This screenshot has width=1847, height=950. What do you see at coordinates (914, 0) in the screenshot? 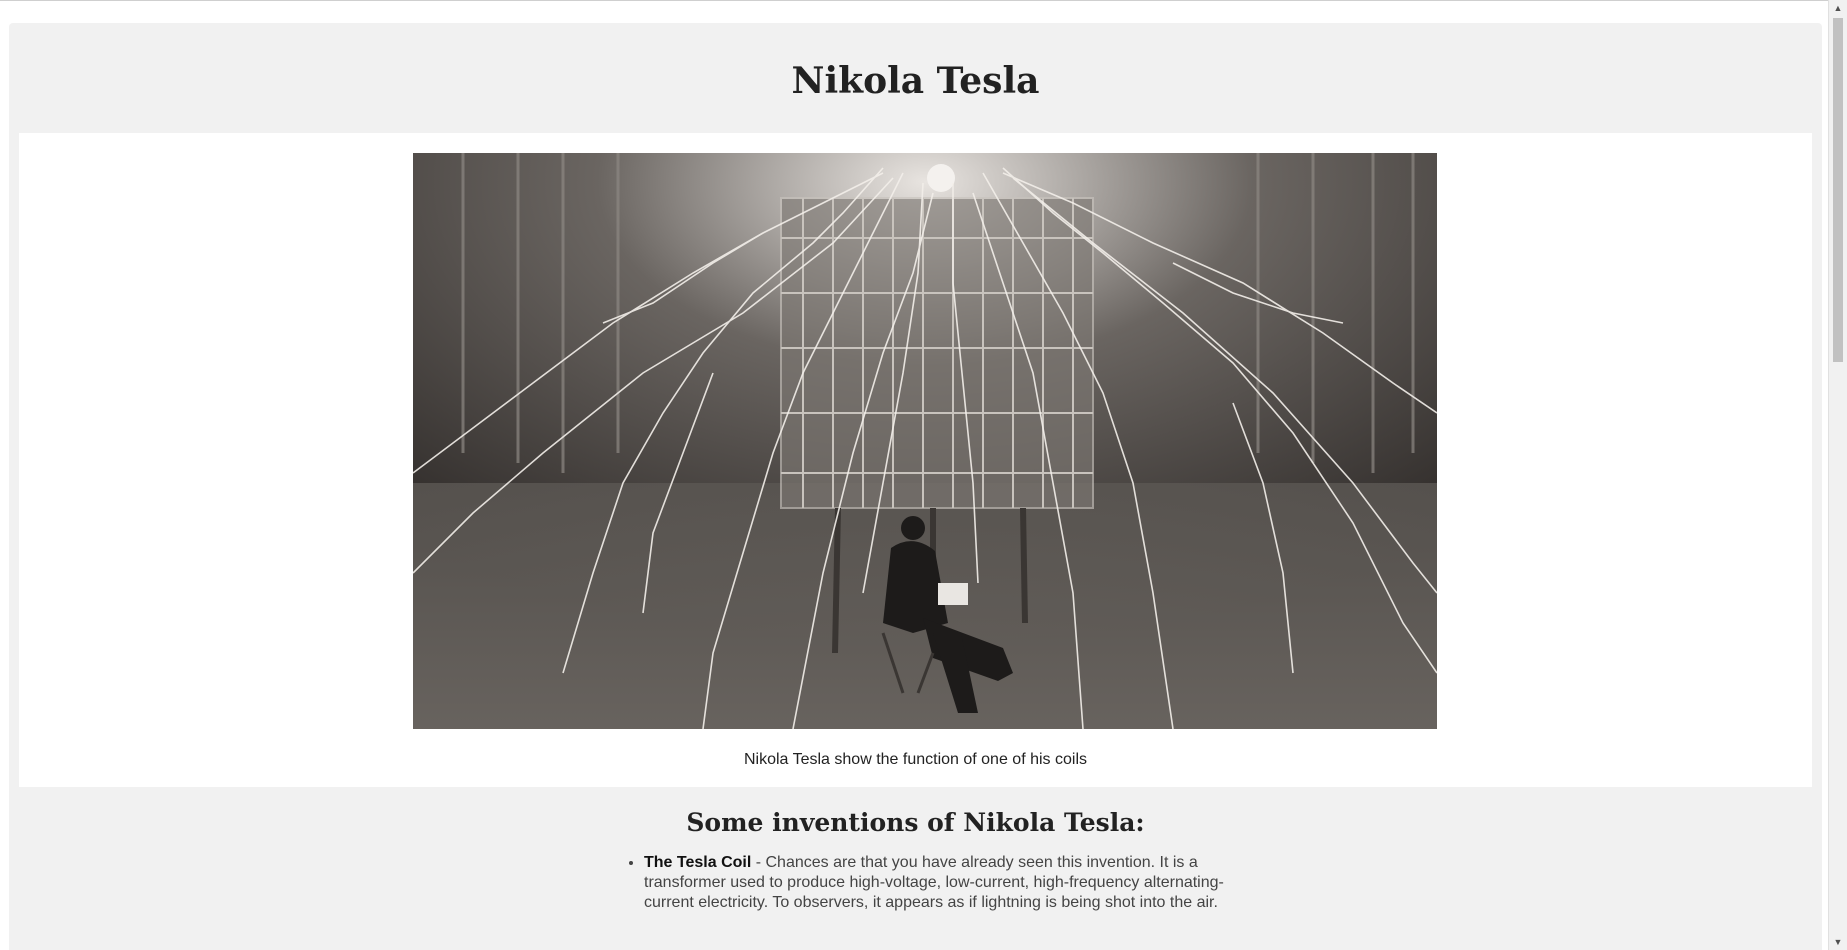
I see `top-border` at bounding box center [914, 0].